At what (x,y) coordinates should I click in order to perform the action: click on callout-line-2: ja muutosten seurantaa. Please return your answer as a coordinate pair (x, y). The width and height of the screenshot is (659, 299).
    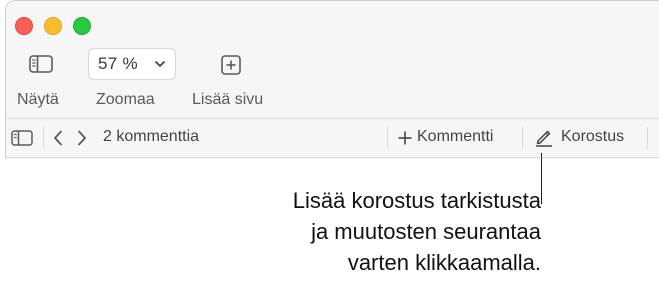
    Looking at the image, I should click on (426, 231).